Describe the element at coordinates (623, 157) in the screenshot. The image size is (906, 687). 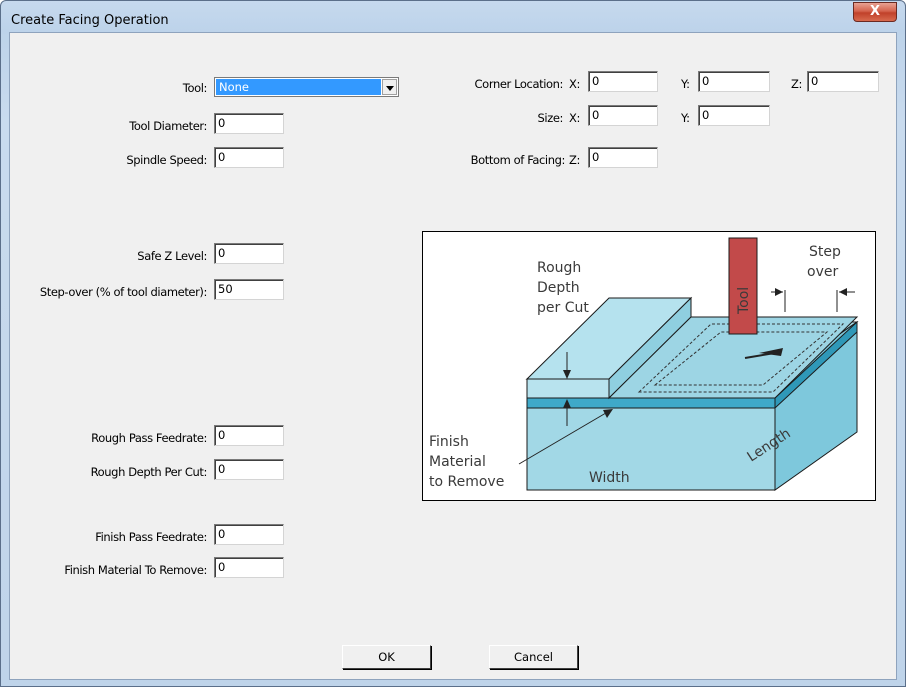
I see `bottom-z-field: 0` at that location.